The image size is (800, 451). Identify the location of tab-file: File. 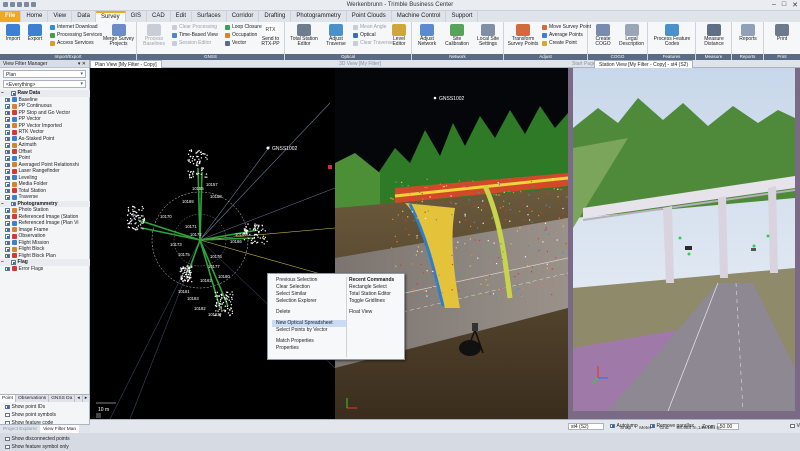
(10, 16).